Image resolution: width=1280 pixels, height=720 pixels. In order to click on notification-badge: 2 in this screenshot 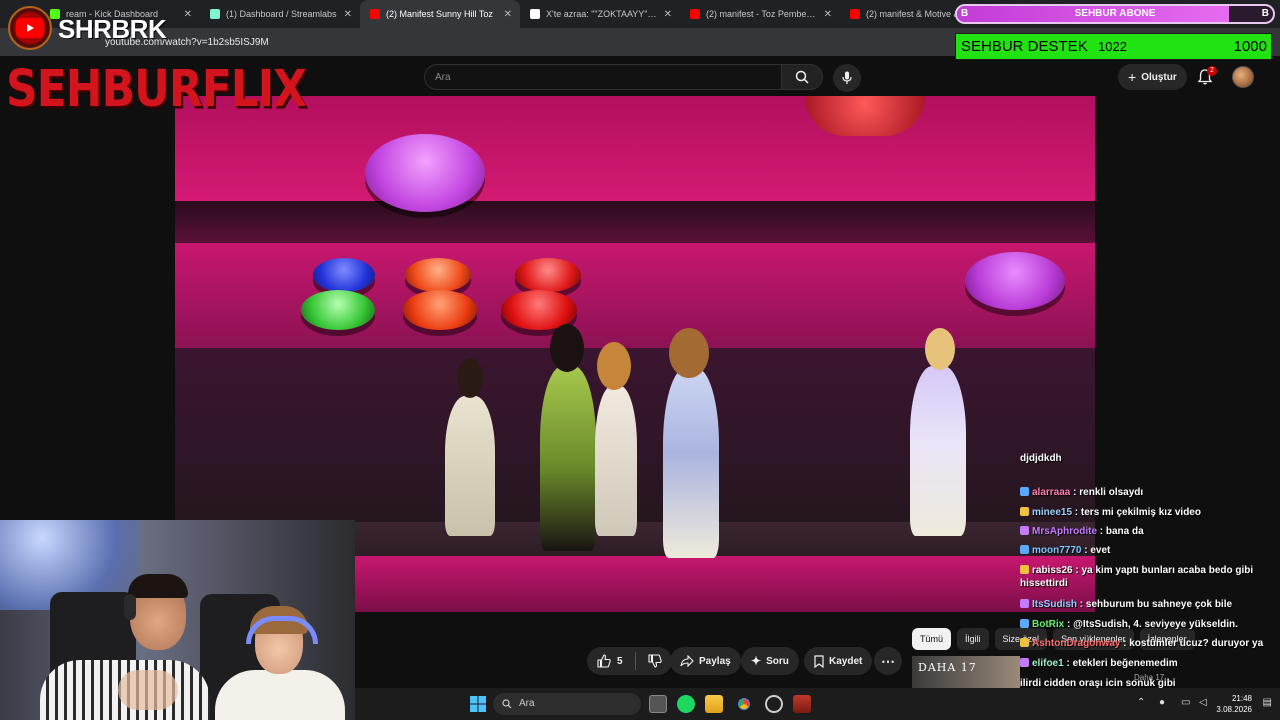, I will do `click(1212, 71)`.